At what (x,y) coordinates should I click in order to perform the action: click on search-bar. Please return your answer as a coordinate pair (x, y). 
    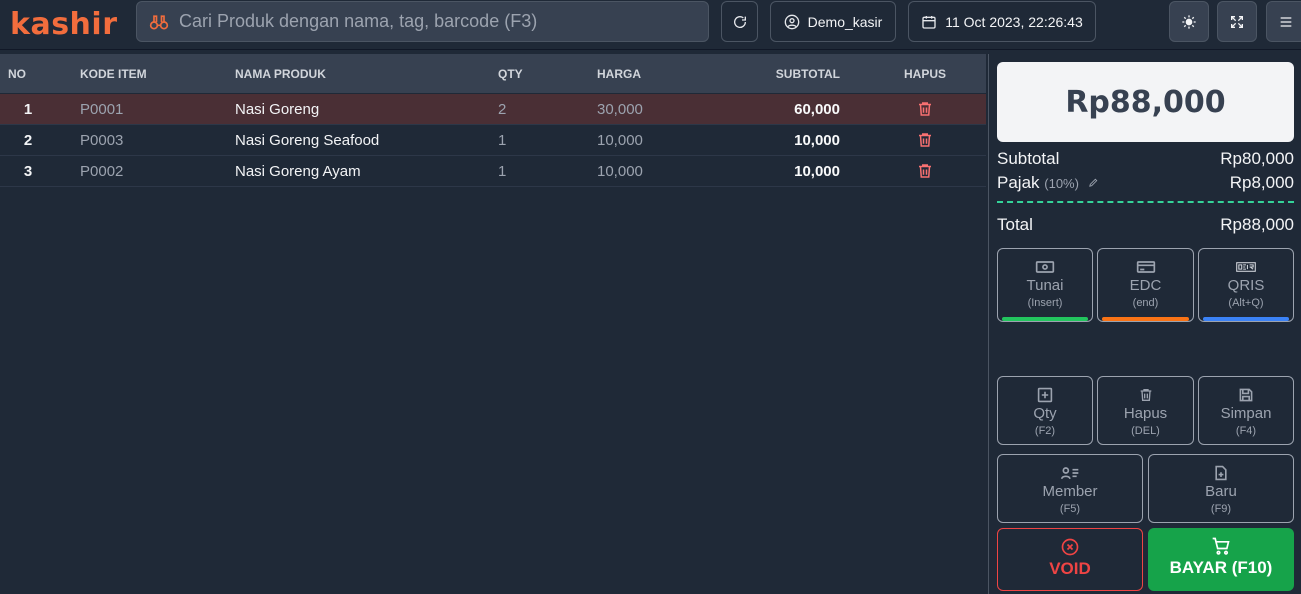
    Looking at the image, I should click on (422, 21).